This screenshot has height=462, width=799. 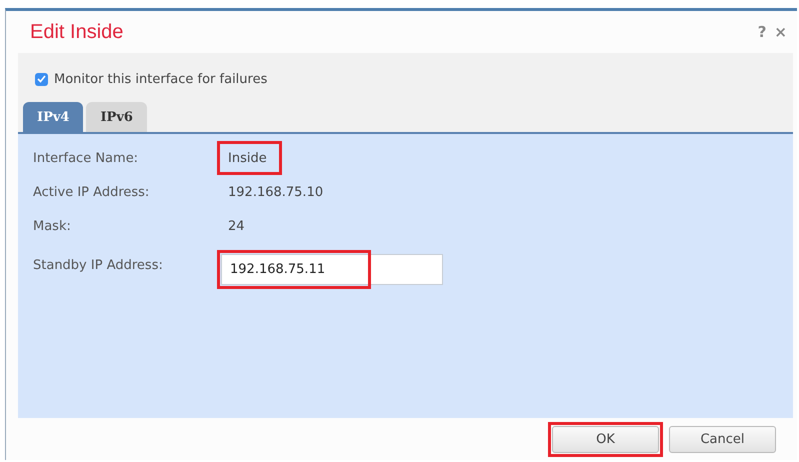 I want to click on field-value: 24, so click(x=236, y=227).